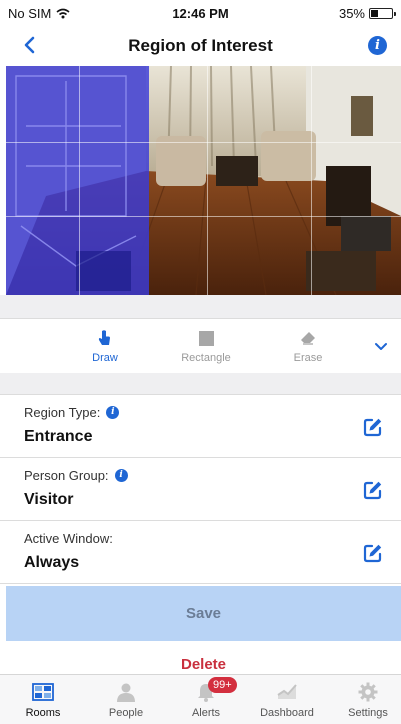 This screenshot has width=401, height=724. Describe the element at coordinates (203, 613) in the screenshot. I see `save-button: Save` at that location.